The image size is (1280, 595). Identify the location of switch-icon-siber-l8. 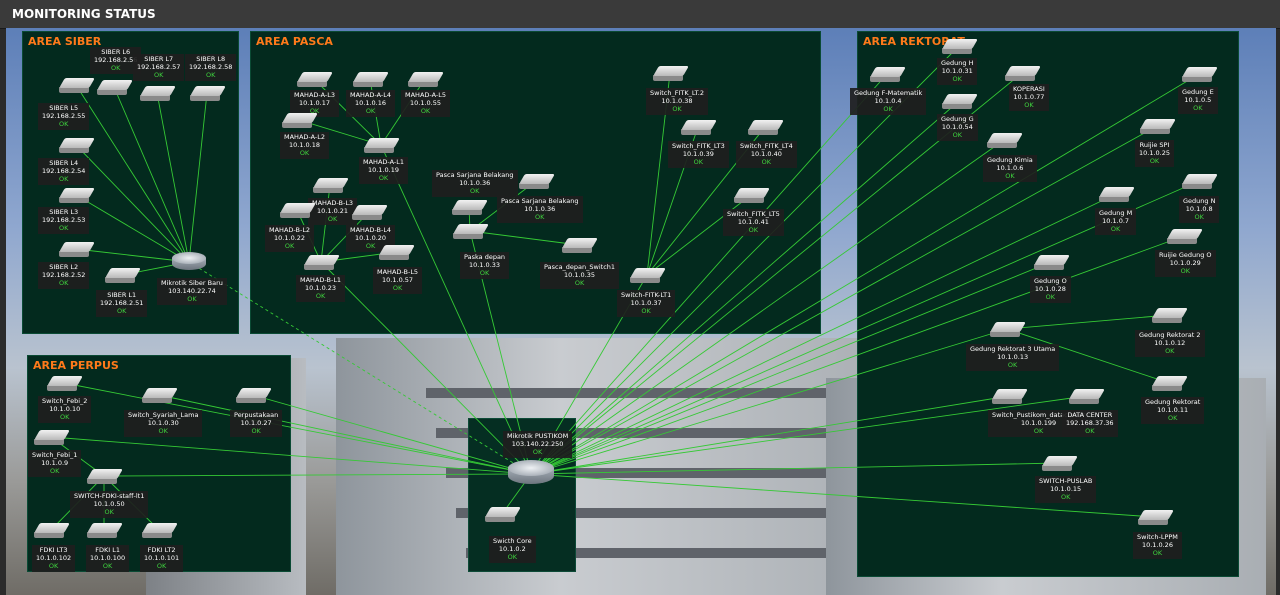
(208, 94).